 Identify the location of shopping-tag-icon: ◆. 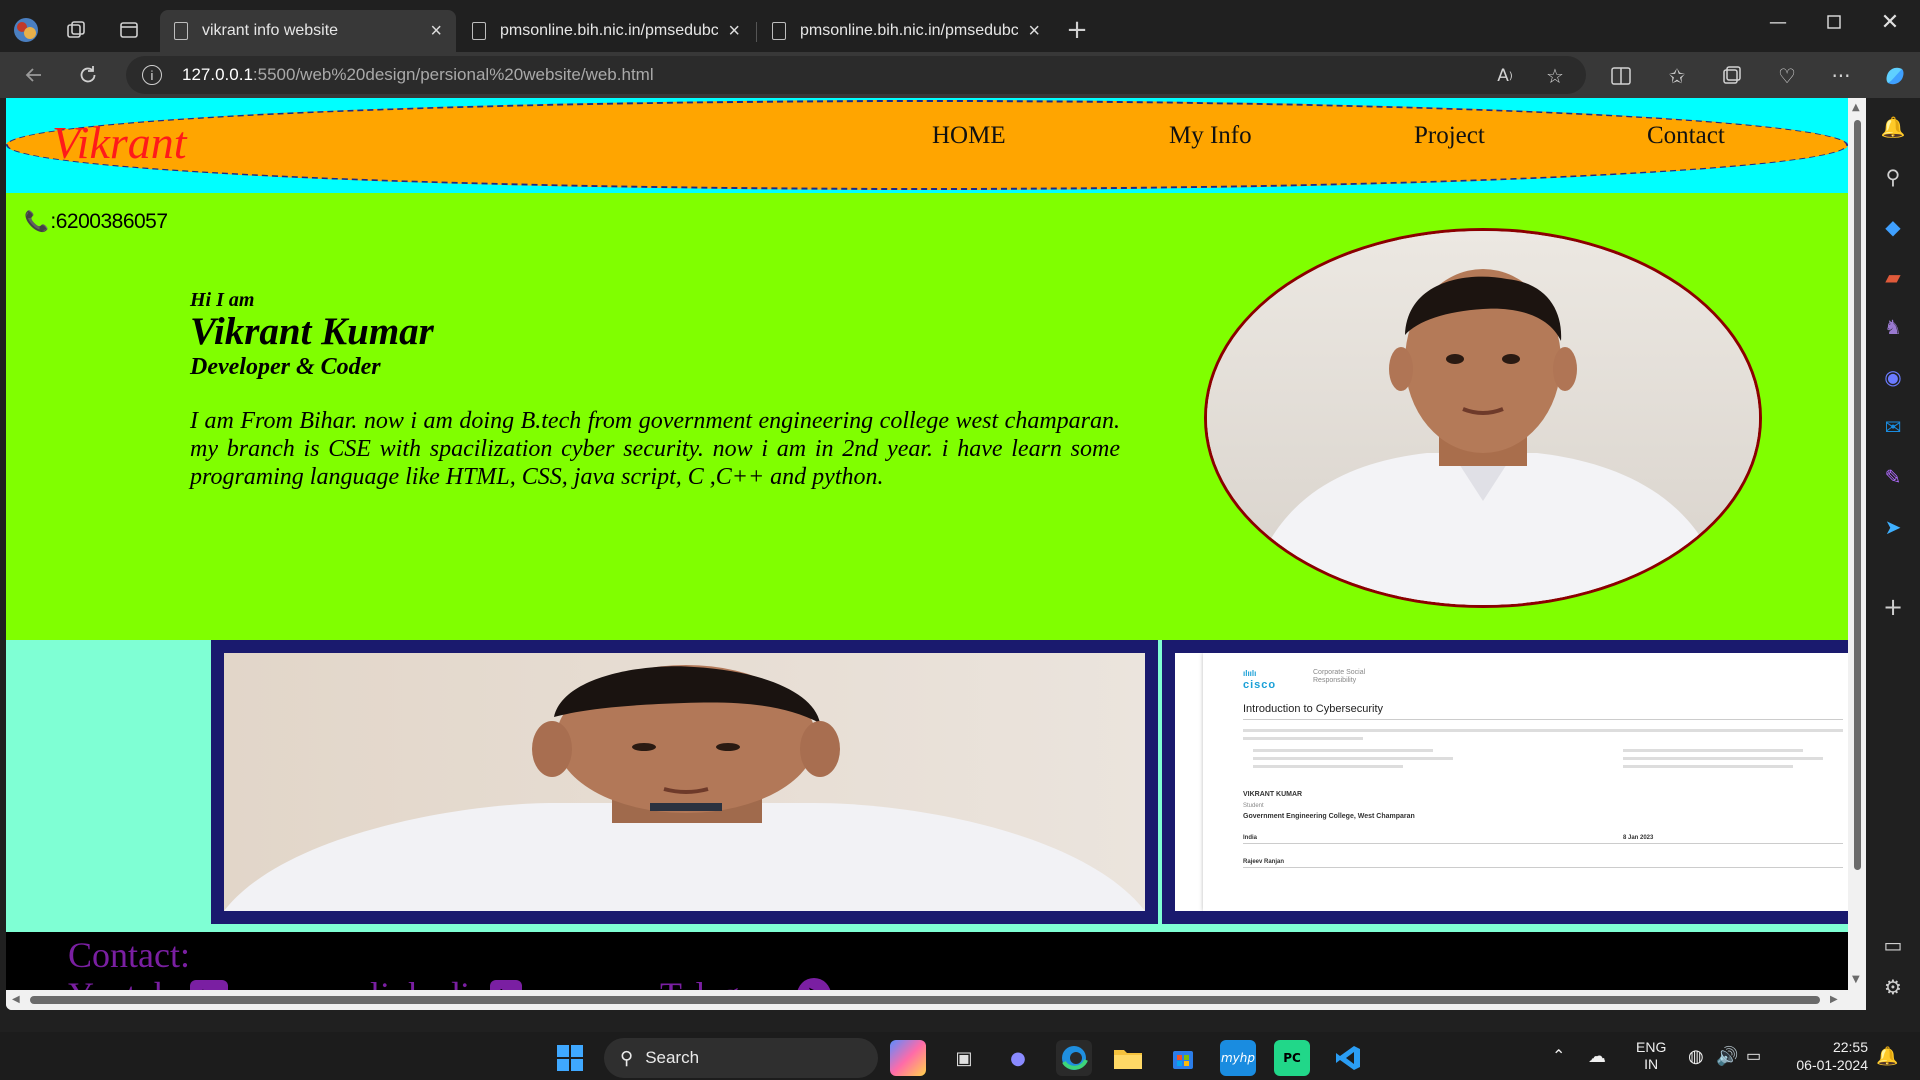
(1893, 227).